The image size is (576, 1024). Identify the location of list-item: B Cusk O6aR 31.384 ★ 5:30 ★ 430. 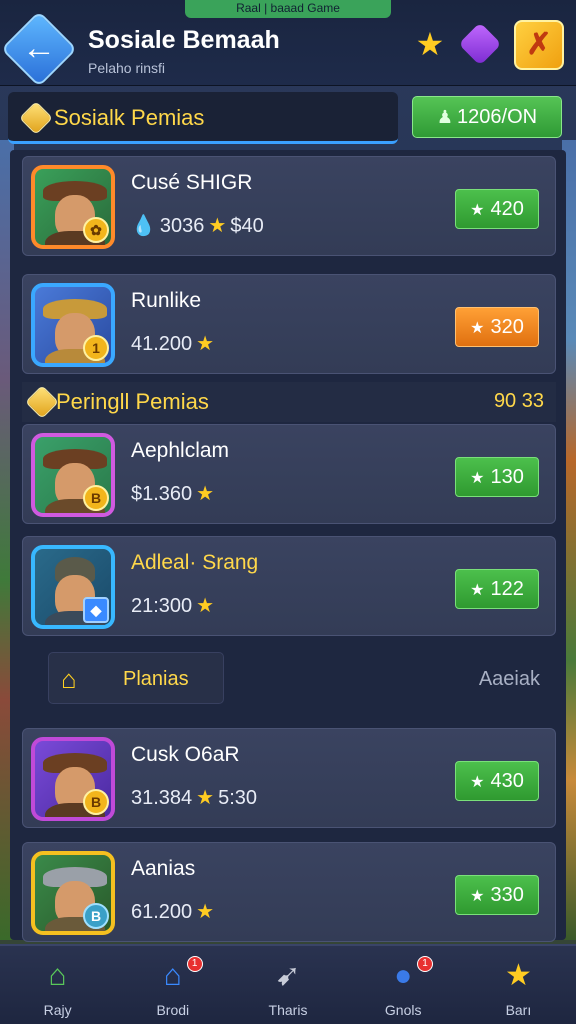
(289, 778).